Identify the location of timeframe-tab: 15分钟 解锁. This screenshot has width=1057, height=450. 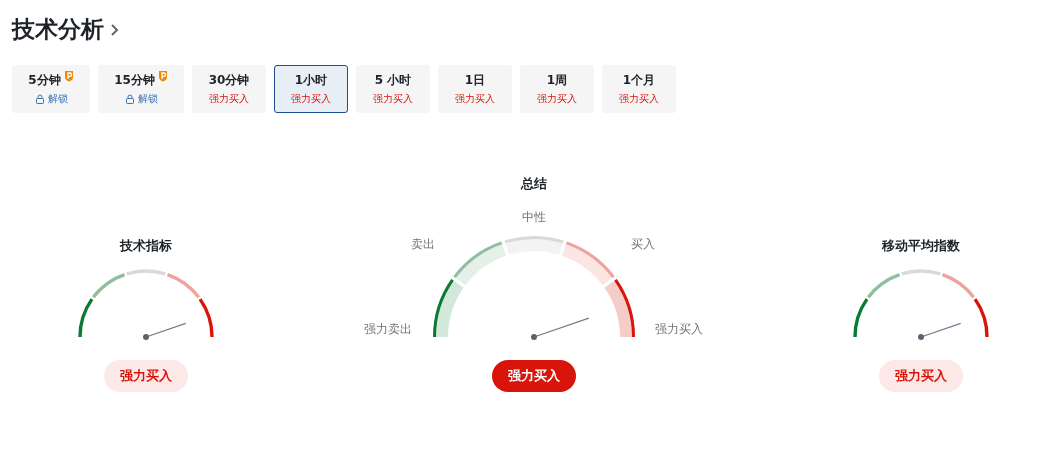
(141, 89).